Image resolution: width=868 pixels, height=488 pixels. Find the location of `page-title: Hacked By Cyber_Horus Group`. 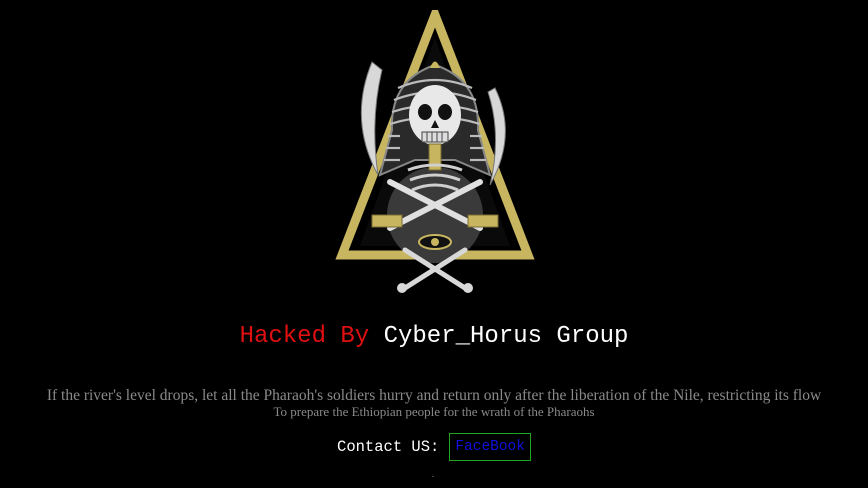

page-title: Hacked By Cyber_Horus Group is located at coordinates (434, 337).